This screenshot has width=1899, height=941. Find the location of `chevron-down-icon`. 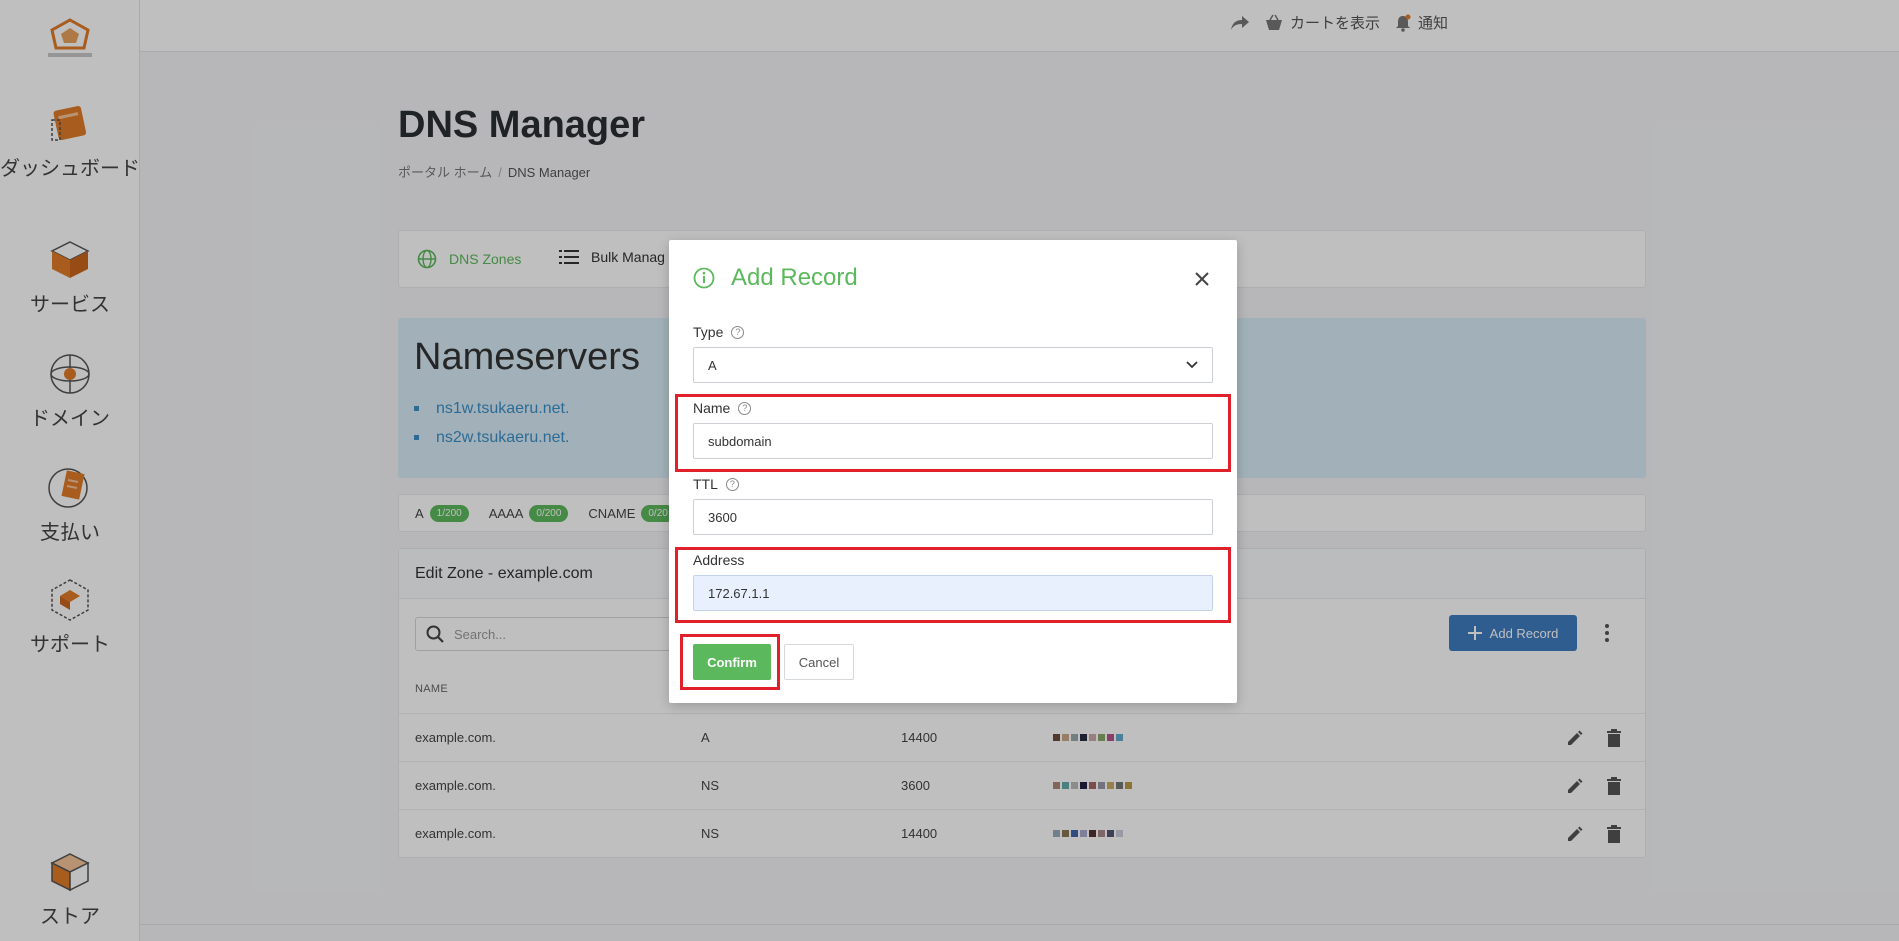

chevron-down-icon is located at coordinates (1192, 365).